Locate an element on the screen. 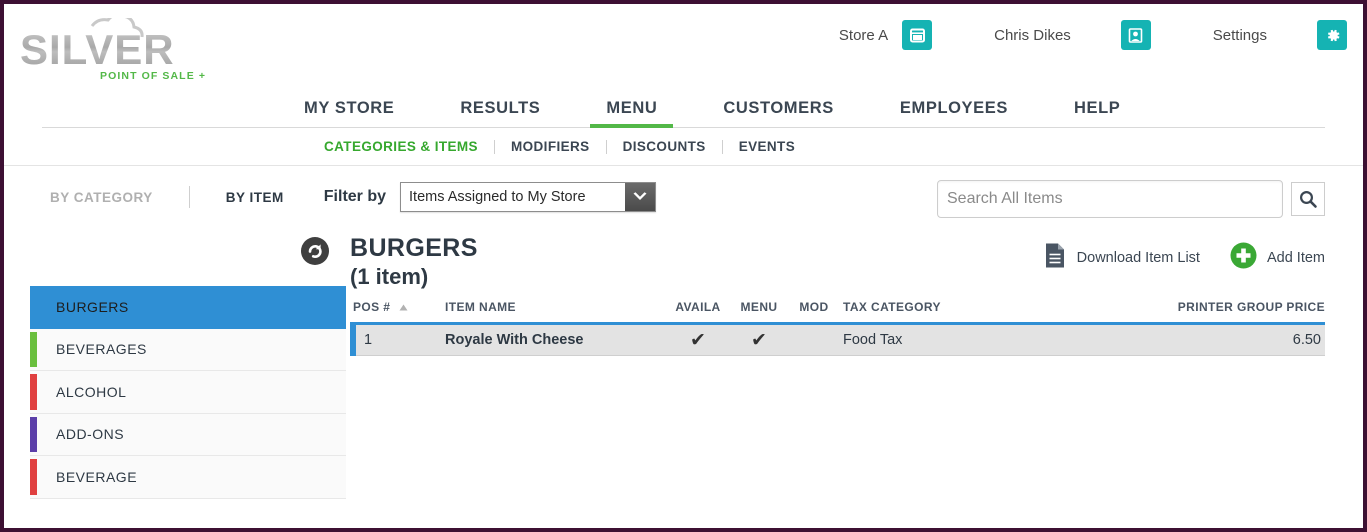  table-row: 1 Royale With Cheese ✔ ✔ Food Tax 6.50 is located at coordinates (837, 339).